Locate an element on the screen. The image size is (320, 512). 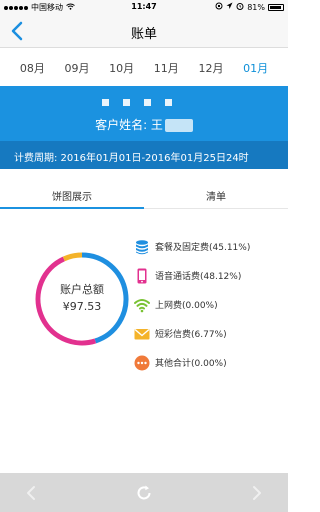
back-button is located at coordinates (18, 31).